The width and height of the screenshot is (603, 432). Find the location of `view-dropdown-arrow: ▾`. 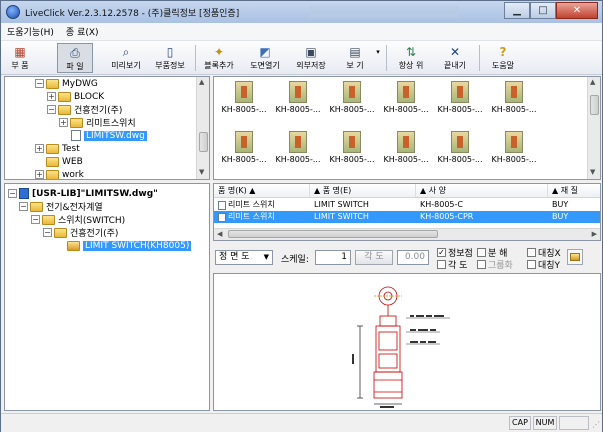

view-dropdown-arrow: ▾ is located at coordinates (378, 58).